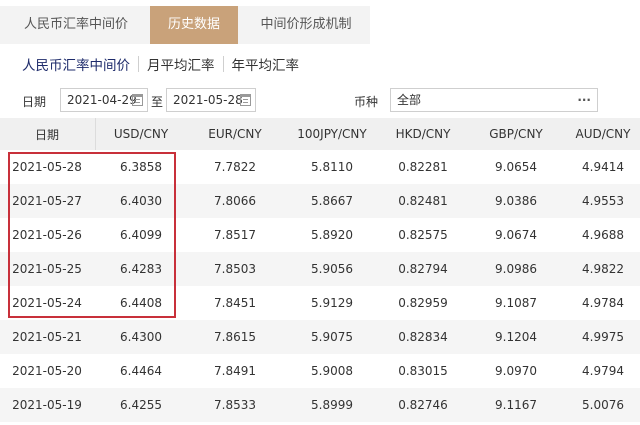 Image resolution: width=640 pixels, height=425 pixels. I want to click on cell-jpy: 5.8920, so click(332, 235).